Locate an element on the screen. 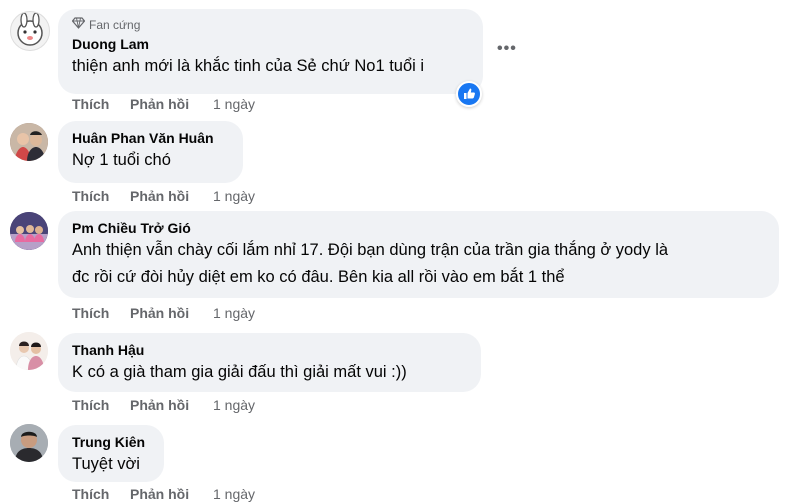 The image size is (800, 502). author-name: Pm Chiều Trở Gió is located at coordinates (418, 228).